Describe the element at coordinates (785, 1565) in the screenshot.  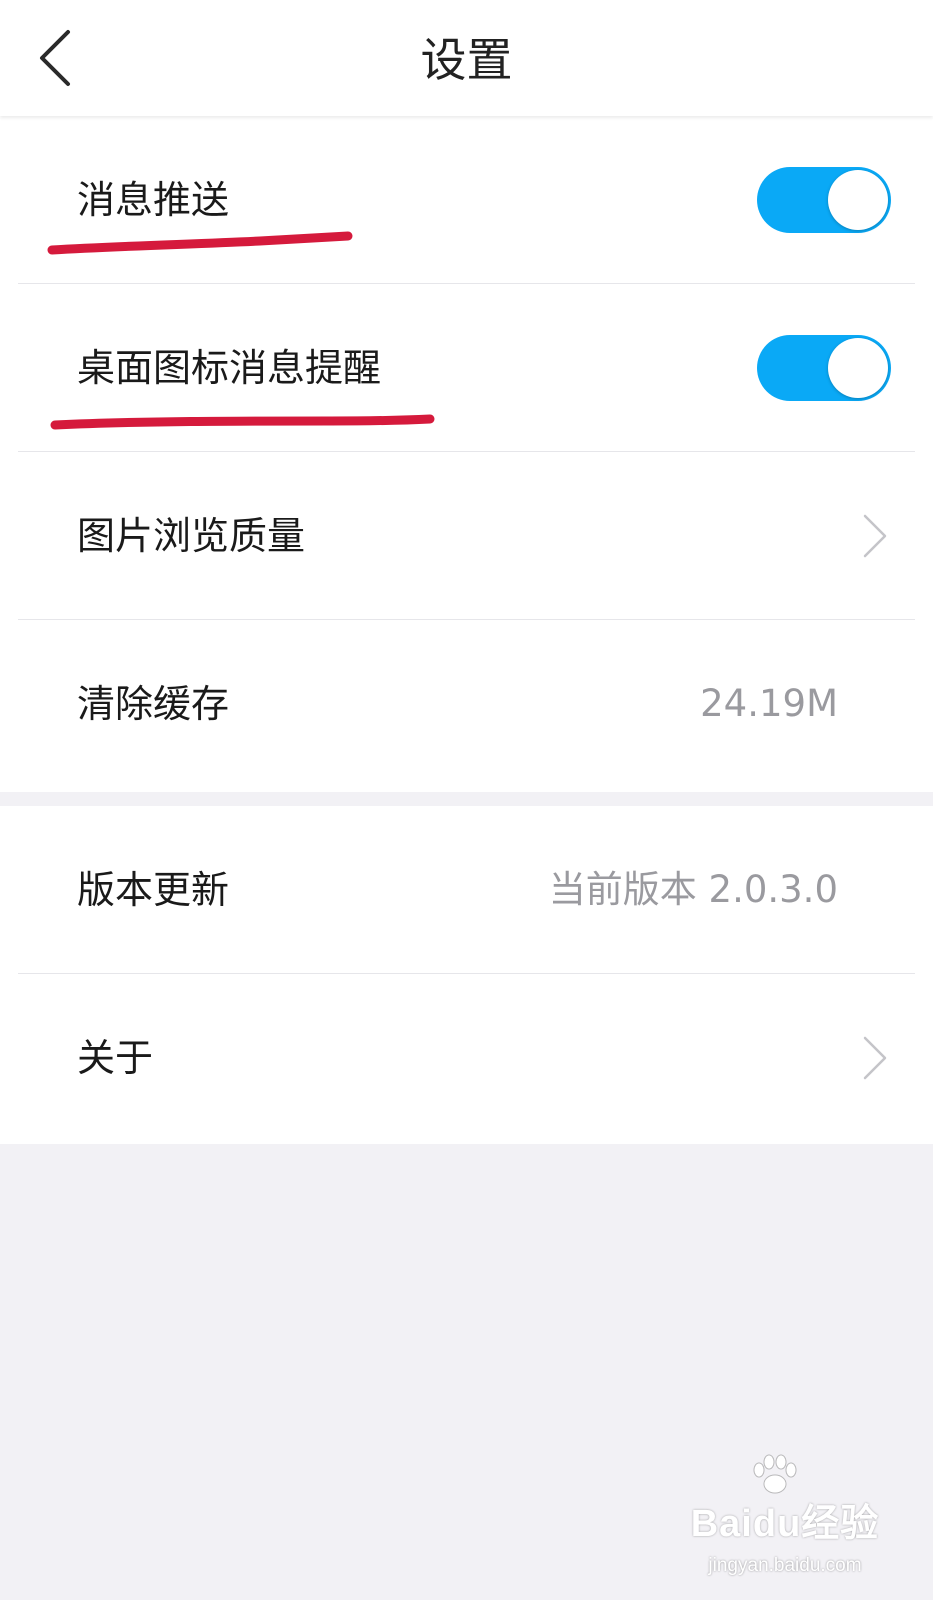
I see `watermark-url: jingyan.baidu.com` at that location.